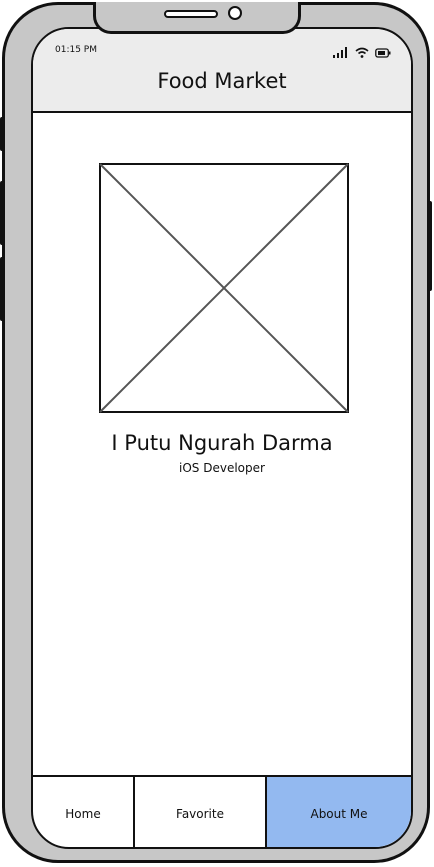 Image resolution: width=434 pixels, height=867 pixels. I want to click on tab-about-me: About Me, so click(338, 812).